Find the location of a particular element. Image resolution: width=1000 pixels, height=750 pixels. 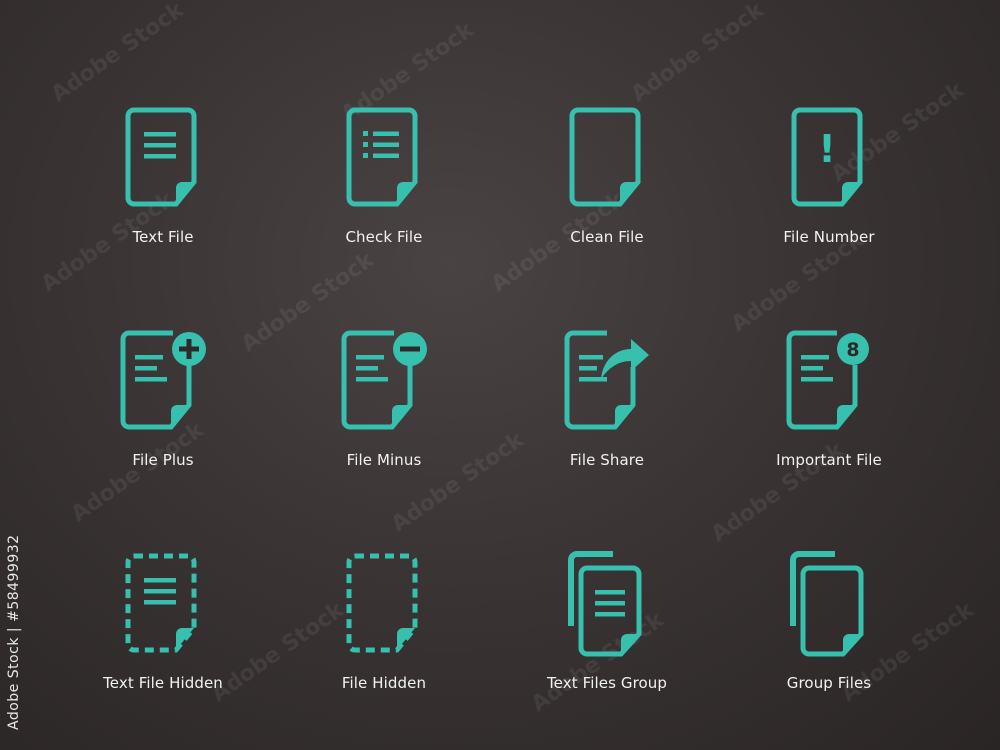

file-minus-icon is located at coordinates (384, 380).